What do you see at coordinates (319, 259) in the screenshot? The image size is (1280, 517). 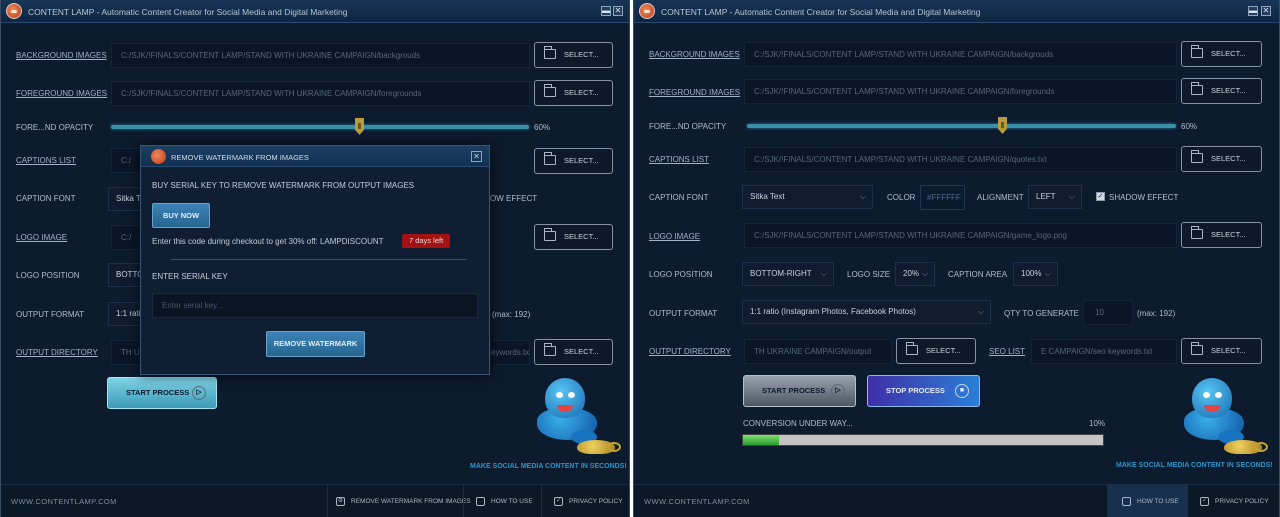 I see `dialog-divider` at bounding box center [319, 259].